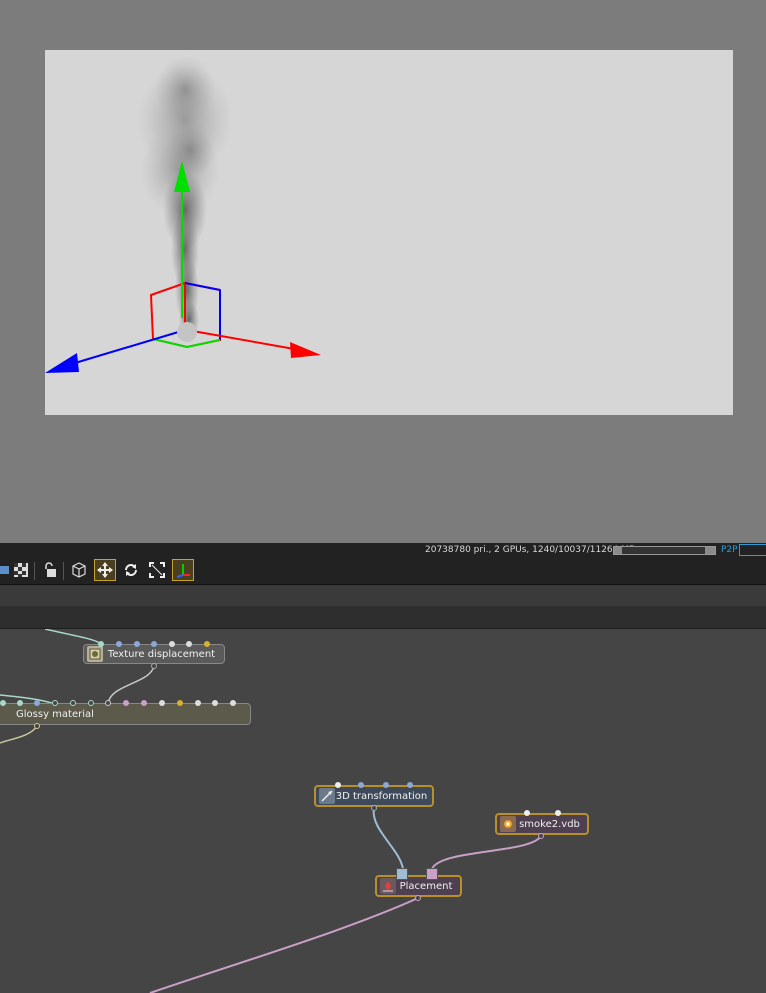 The height and width of the screenshot is (993, 766). Describe the element at coordinates (95, 654) in the screenshot. I see `texture-icon` at that location.